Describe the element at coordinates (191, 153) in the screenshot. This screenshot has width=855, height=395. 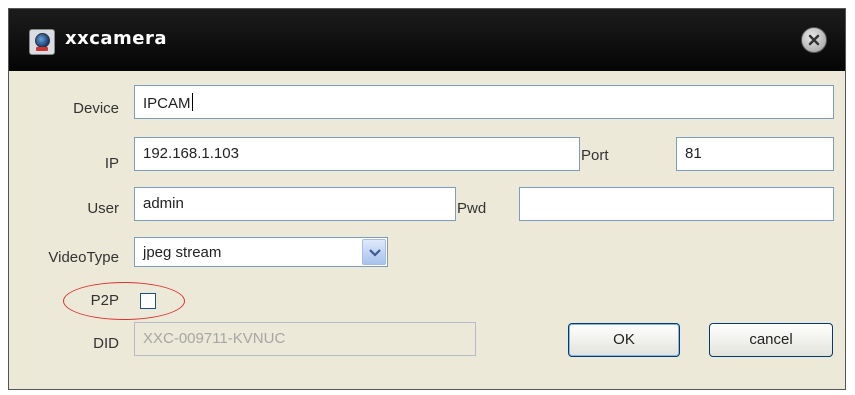
I see `ip-value: 192.168.1.103` at that location.